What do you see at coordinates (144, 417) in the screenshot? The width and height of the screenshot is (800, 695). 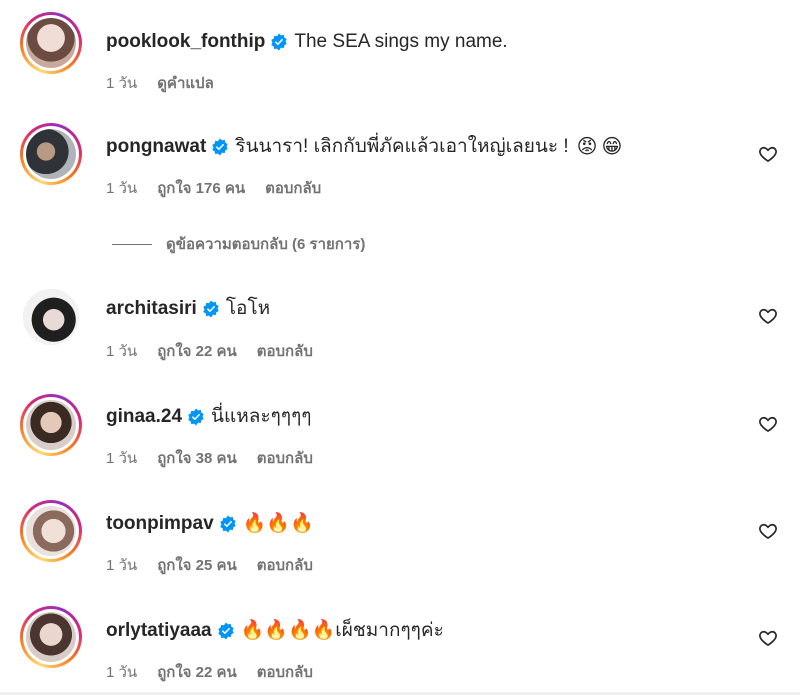 I see `comment-username: ginaa.24` at bounding box center [144, 417].